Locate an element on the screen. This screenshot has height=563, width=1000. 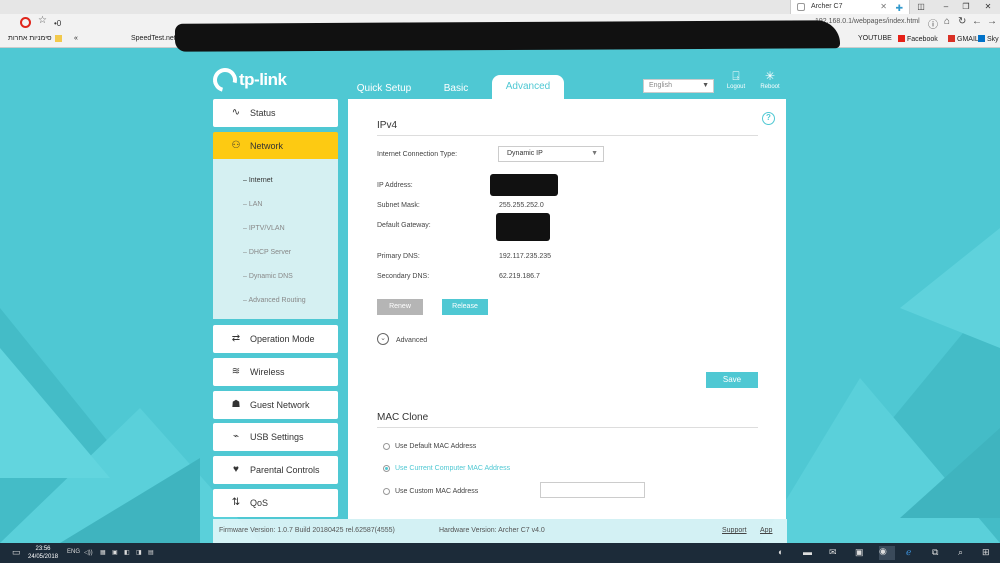
chevron-down-icon: ⌄ is located at coordinates (383, 339).